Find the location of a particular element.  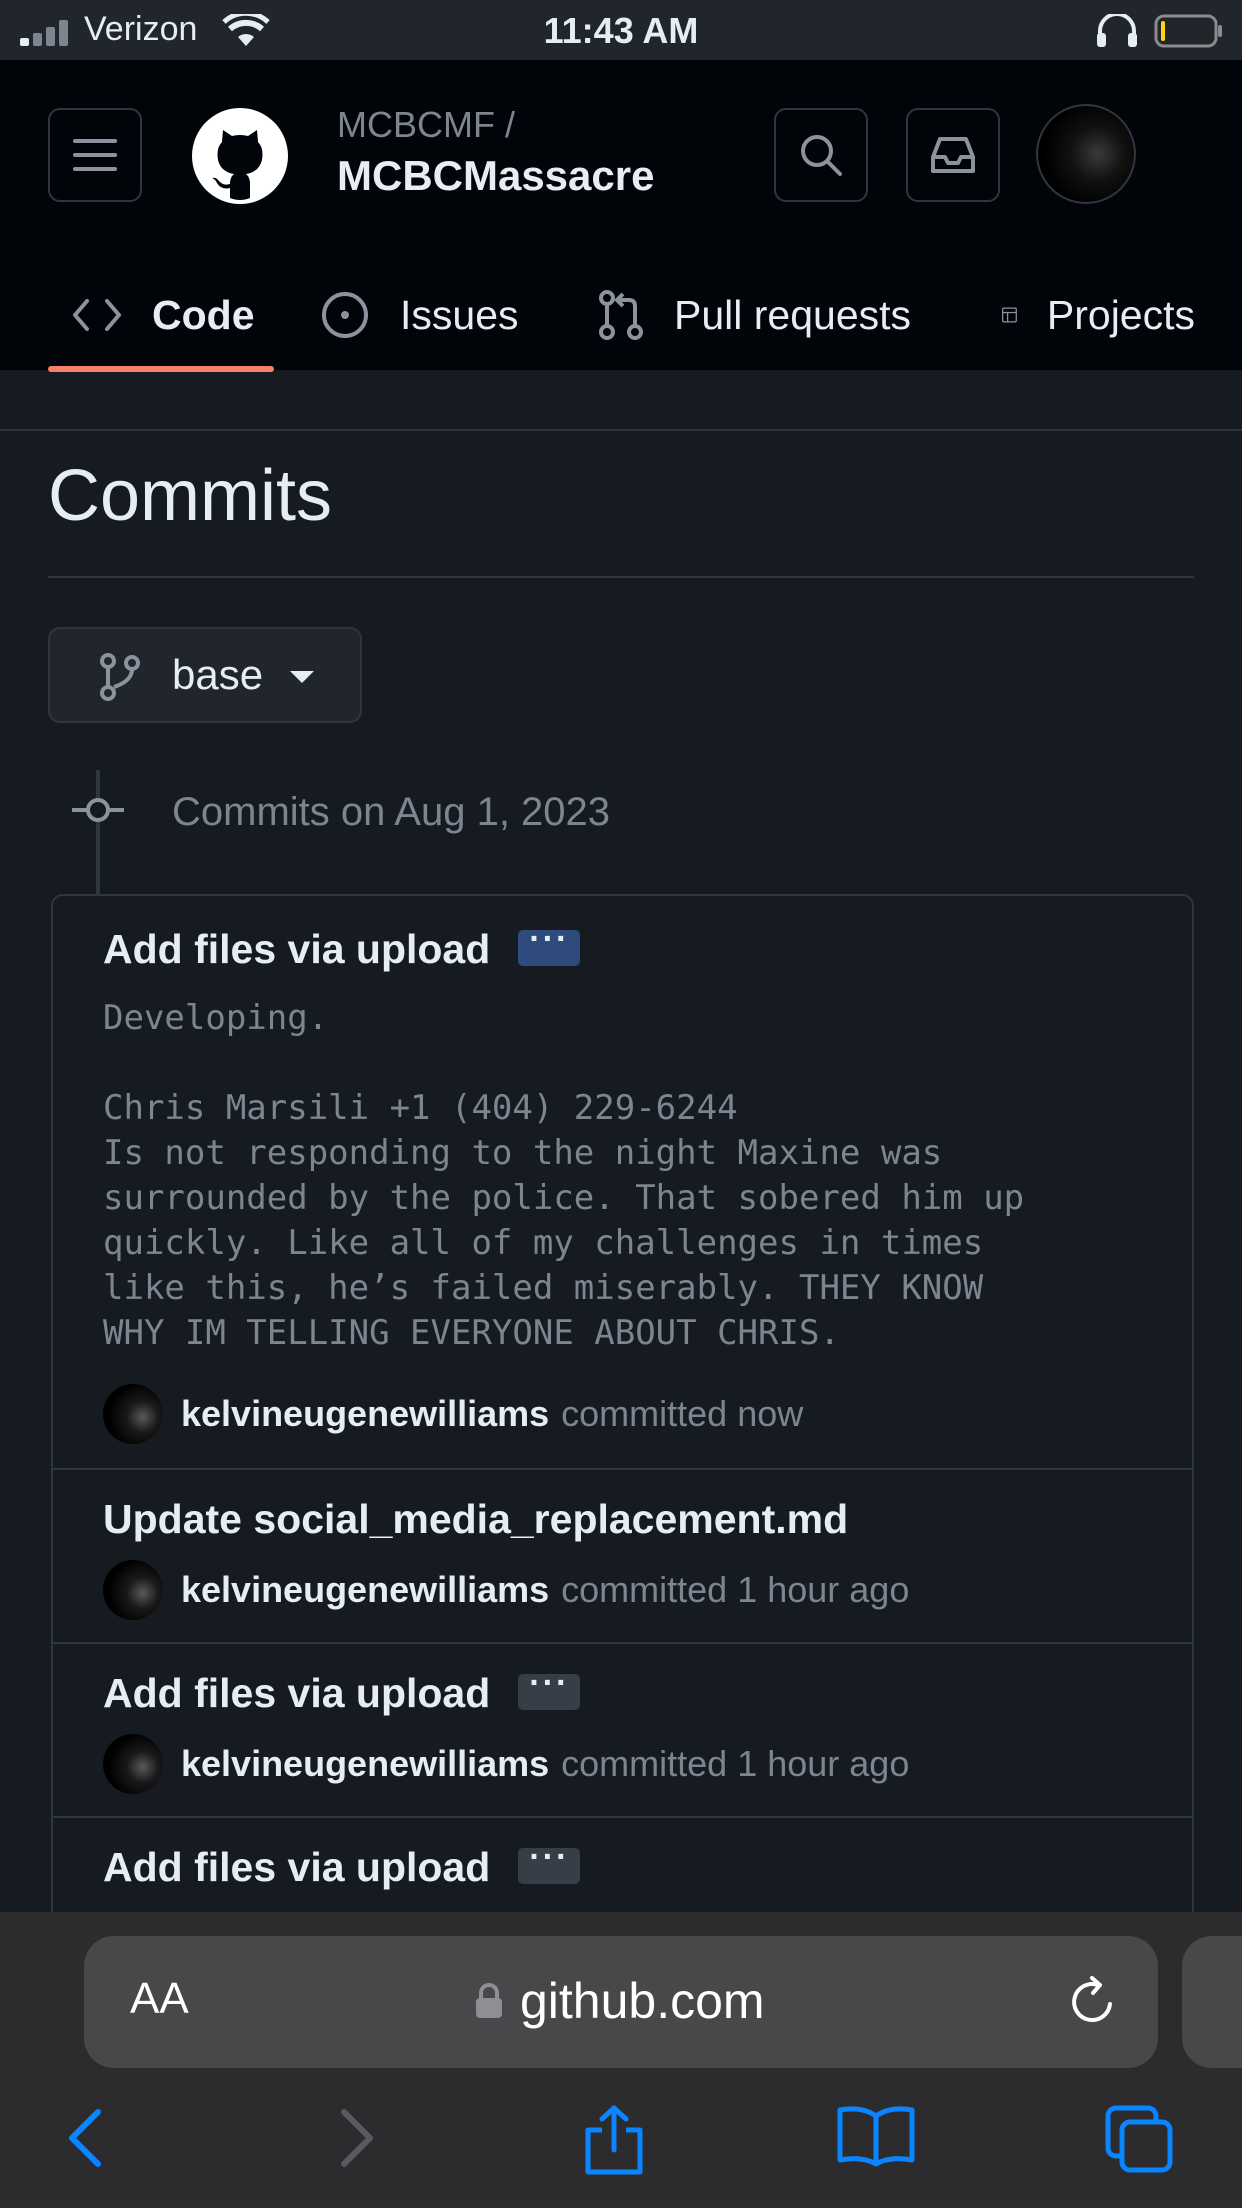

tab-projects-label: Projects is located at coordinates (1120, 314).